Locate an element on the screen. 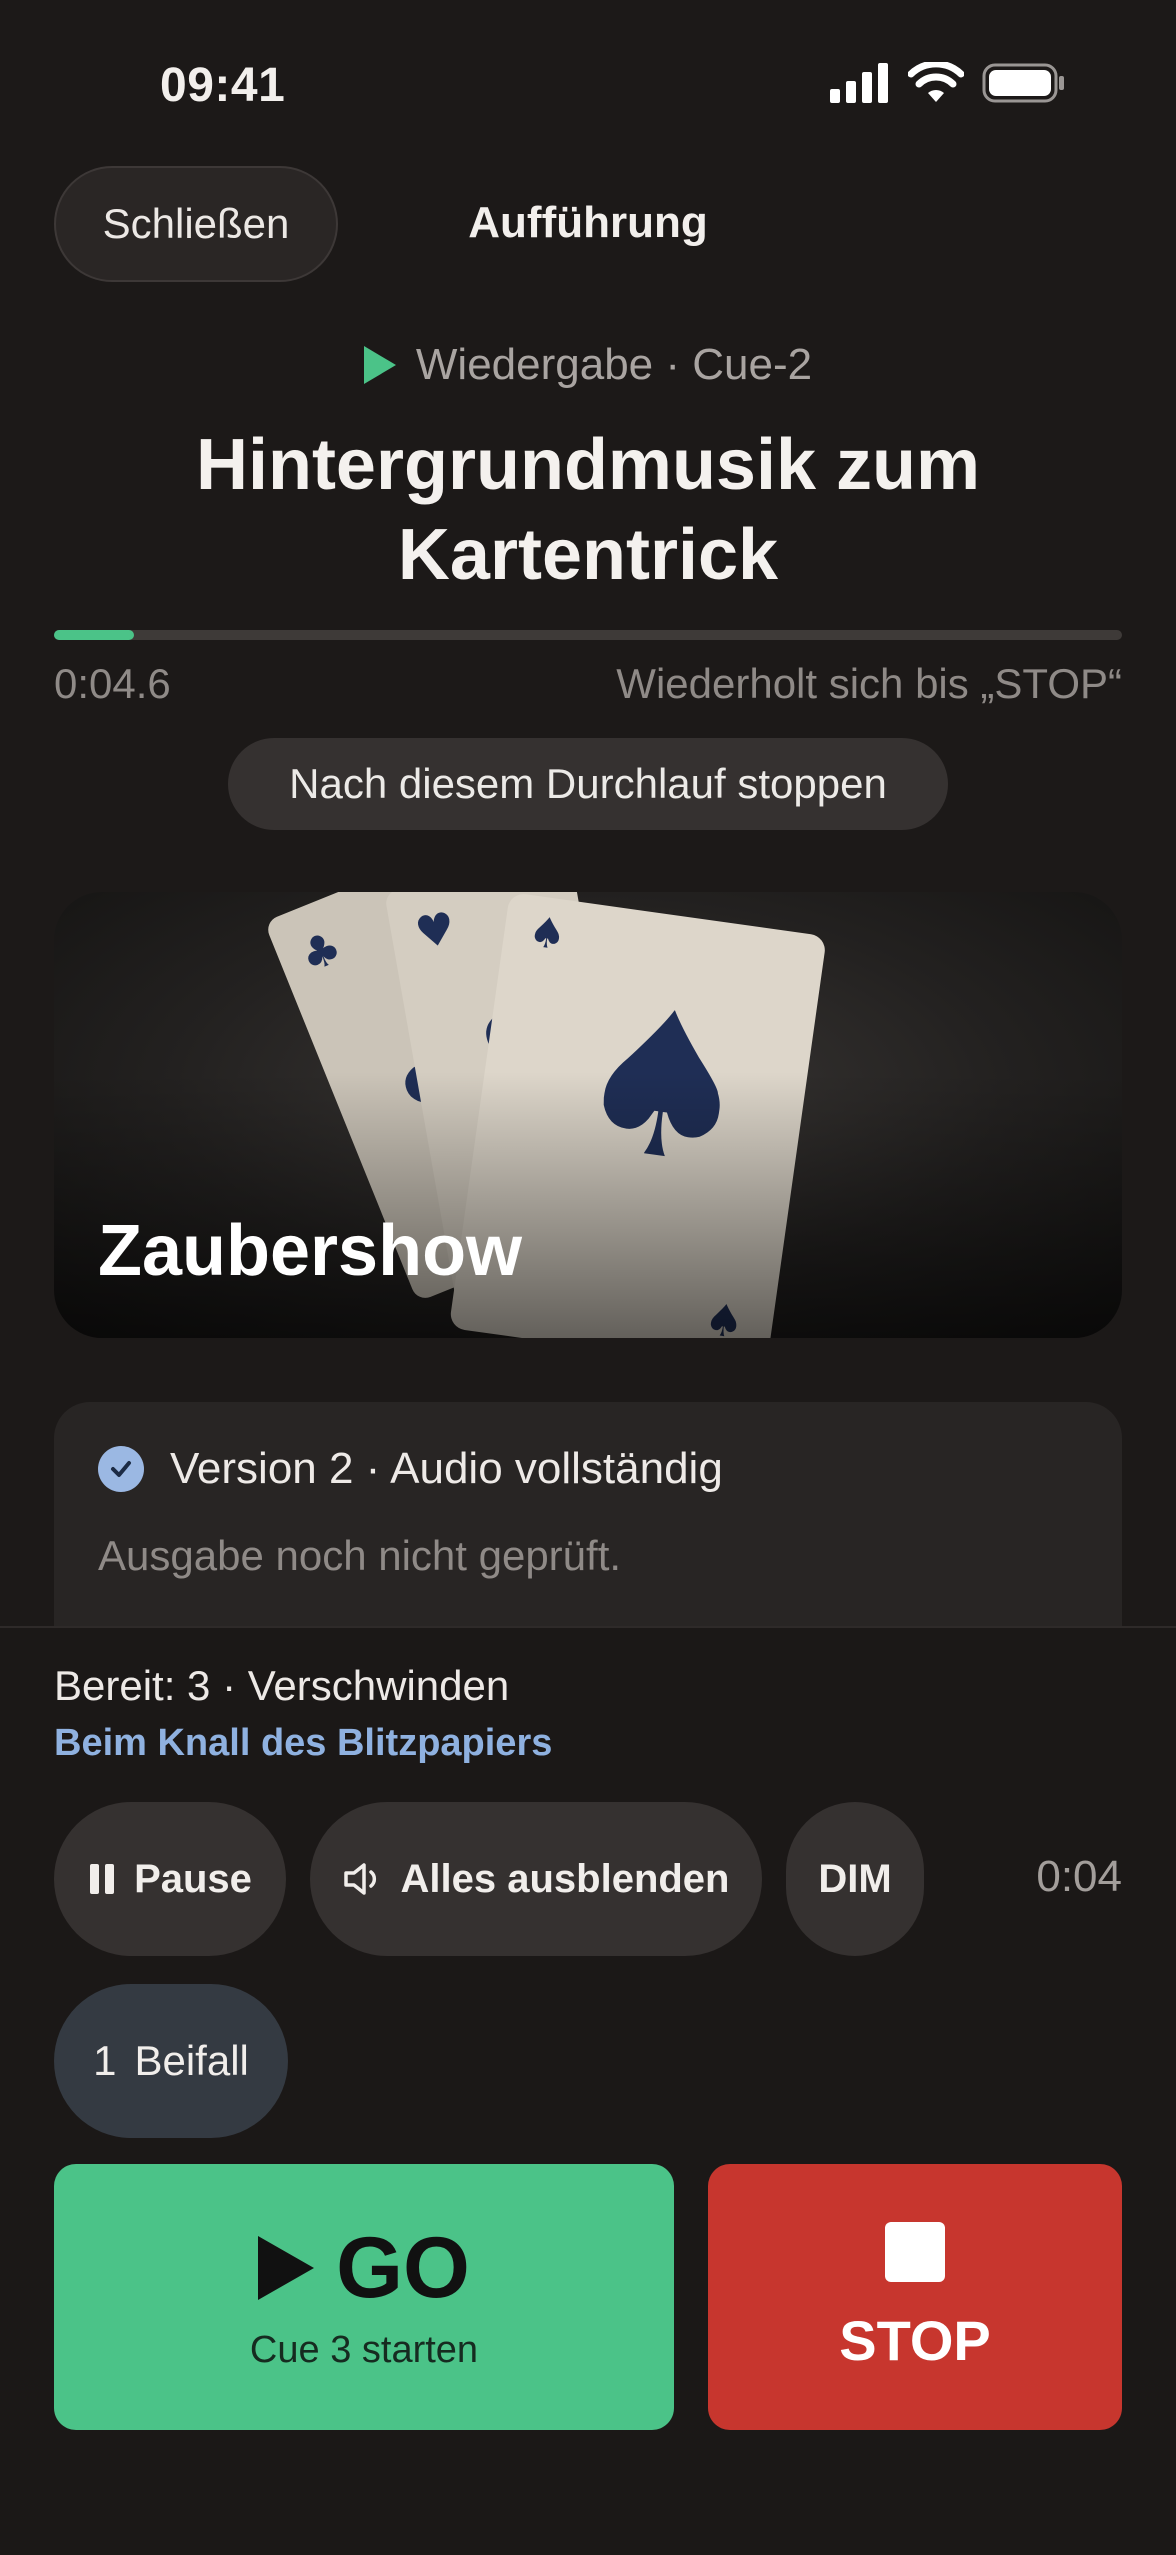  version-status: Version 2 · Audio vollständig is located at coordinates (410, 1469).